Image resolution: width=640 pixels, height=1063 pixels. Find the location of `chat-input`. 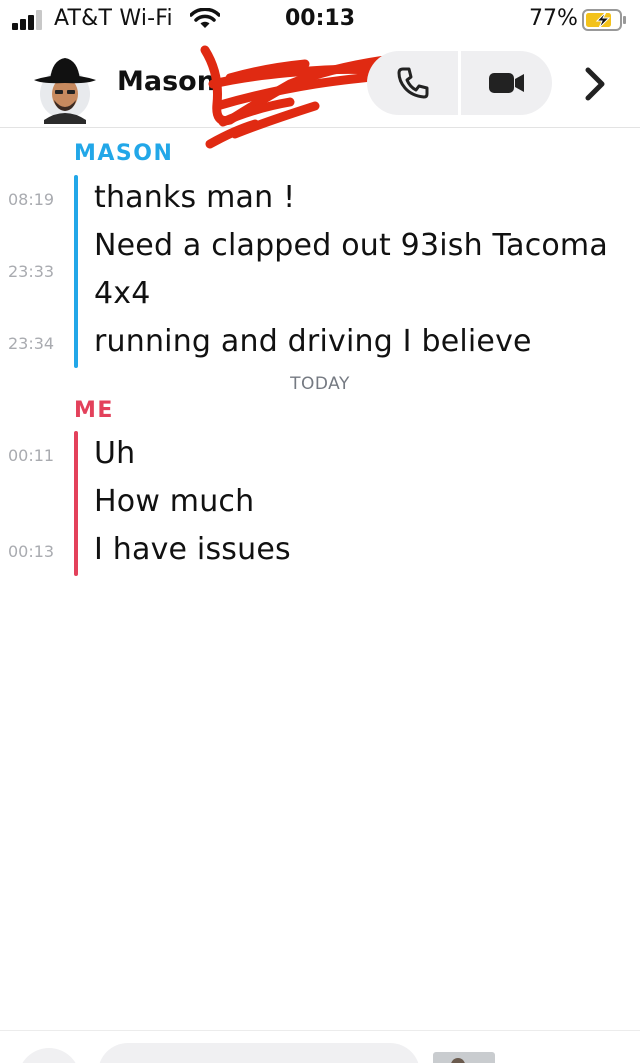

chat-input is located at coordinates (259, 1053).